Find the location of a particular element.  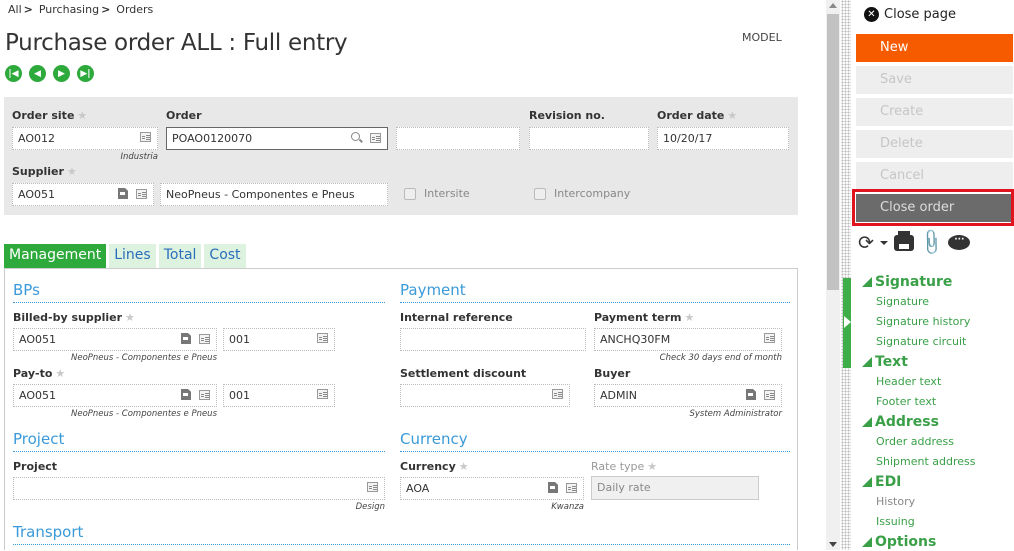

billed-by-address-field: 001 is located at coordinates (279, 339).